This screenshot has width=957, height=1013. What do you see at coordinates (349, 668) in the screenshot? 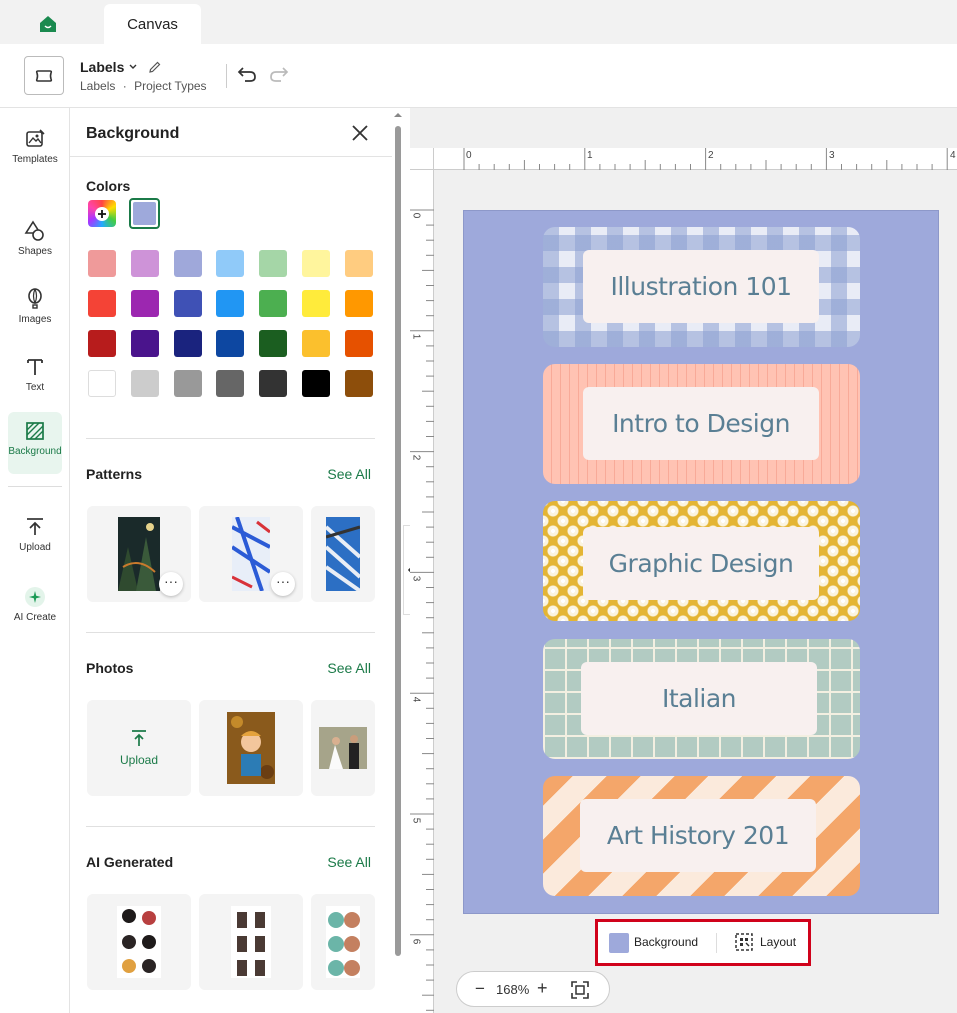
I see `photos-see-all-link: See All` at bounding box center [349, 668].